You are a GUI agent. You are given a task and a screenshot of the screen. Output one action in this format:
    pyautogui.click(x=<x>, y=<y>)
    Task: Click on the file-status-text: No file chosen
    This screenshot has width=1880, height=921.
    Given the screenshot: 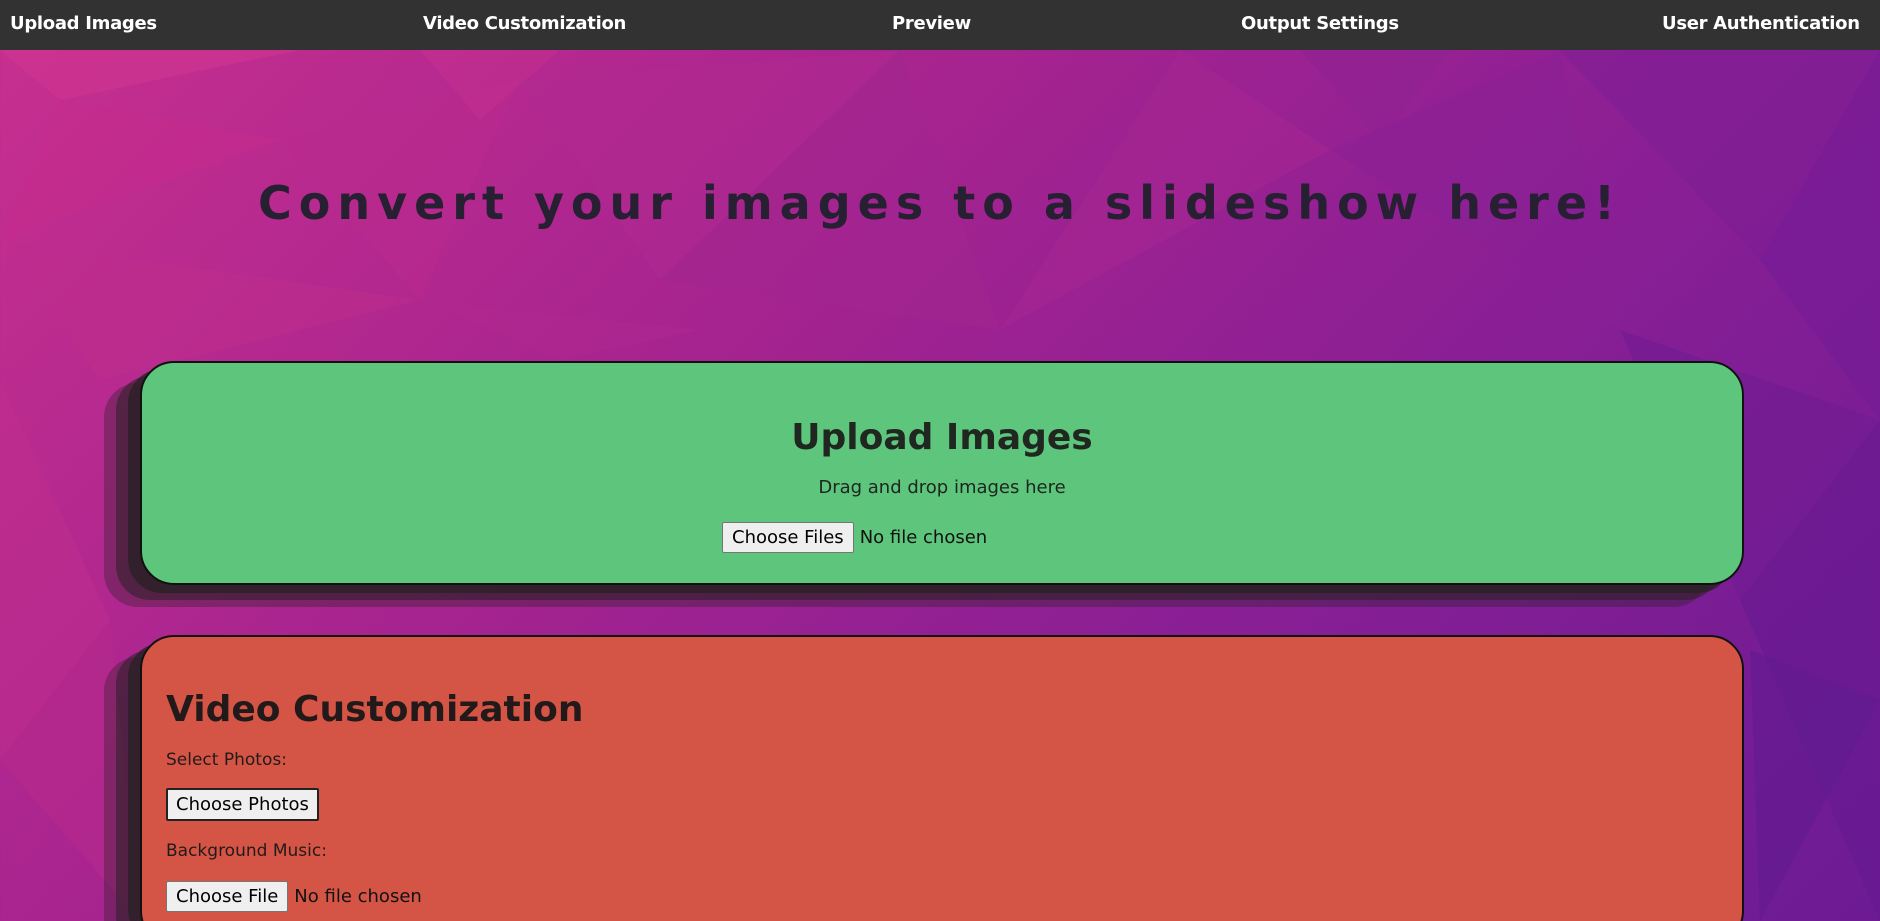 What is the action you would take?
    pyautogui.click(x=923, y=537)
    